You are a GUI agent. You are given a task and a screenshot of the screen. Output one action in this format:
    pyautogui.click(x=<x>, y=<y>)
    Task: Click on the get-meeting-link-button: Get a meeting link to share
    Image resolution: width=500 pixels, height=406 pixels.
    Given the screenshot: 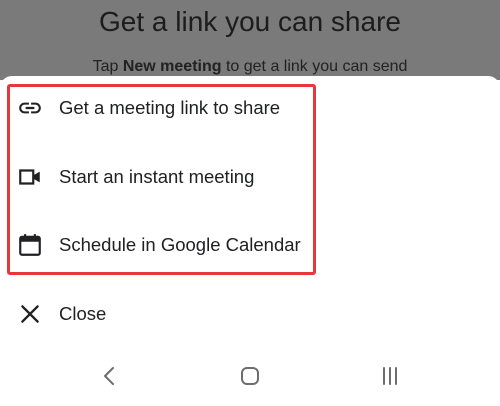 What is the action you would take?
    pyautogui.click(x=250, y=108)
    